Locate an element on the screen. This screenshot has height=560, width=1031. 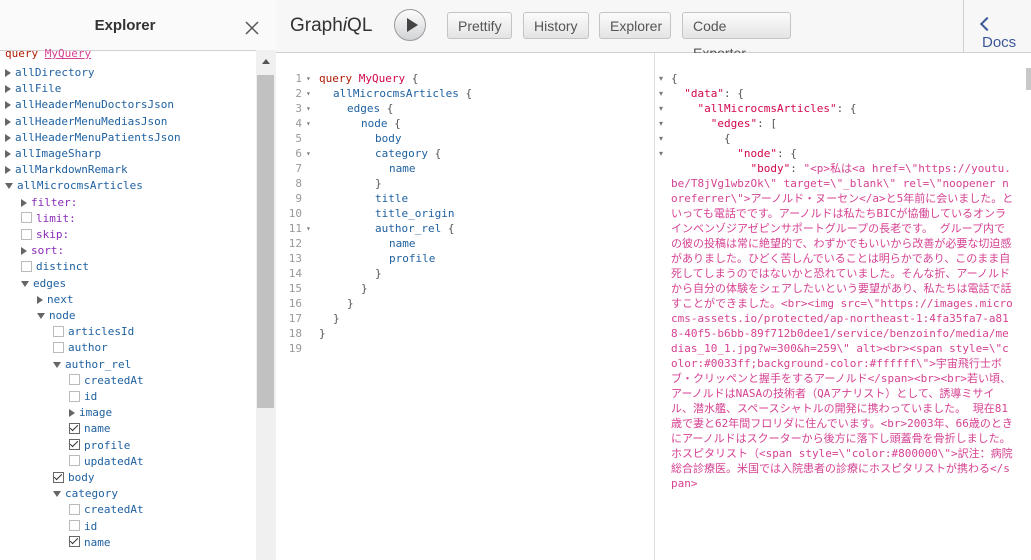
explorer-field-authorrel: author_rel is located at coordinates (92, 365).